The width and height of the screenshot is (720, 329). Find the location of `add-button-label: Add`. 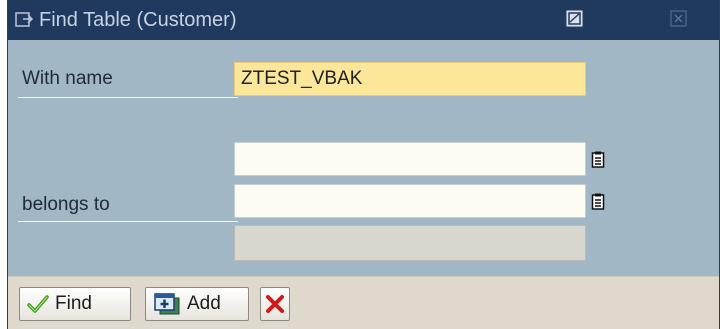

add-button-label: Add is located at coordinates (204, 303).